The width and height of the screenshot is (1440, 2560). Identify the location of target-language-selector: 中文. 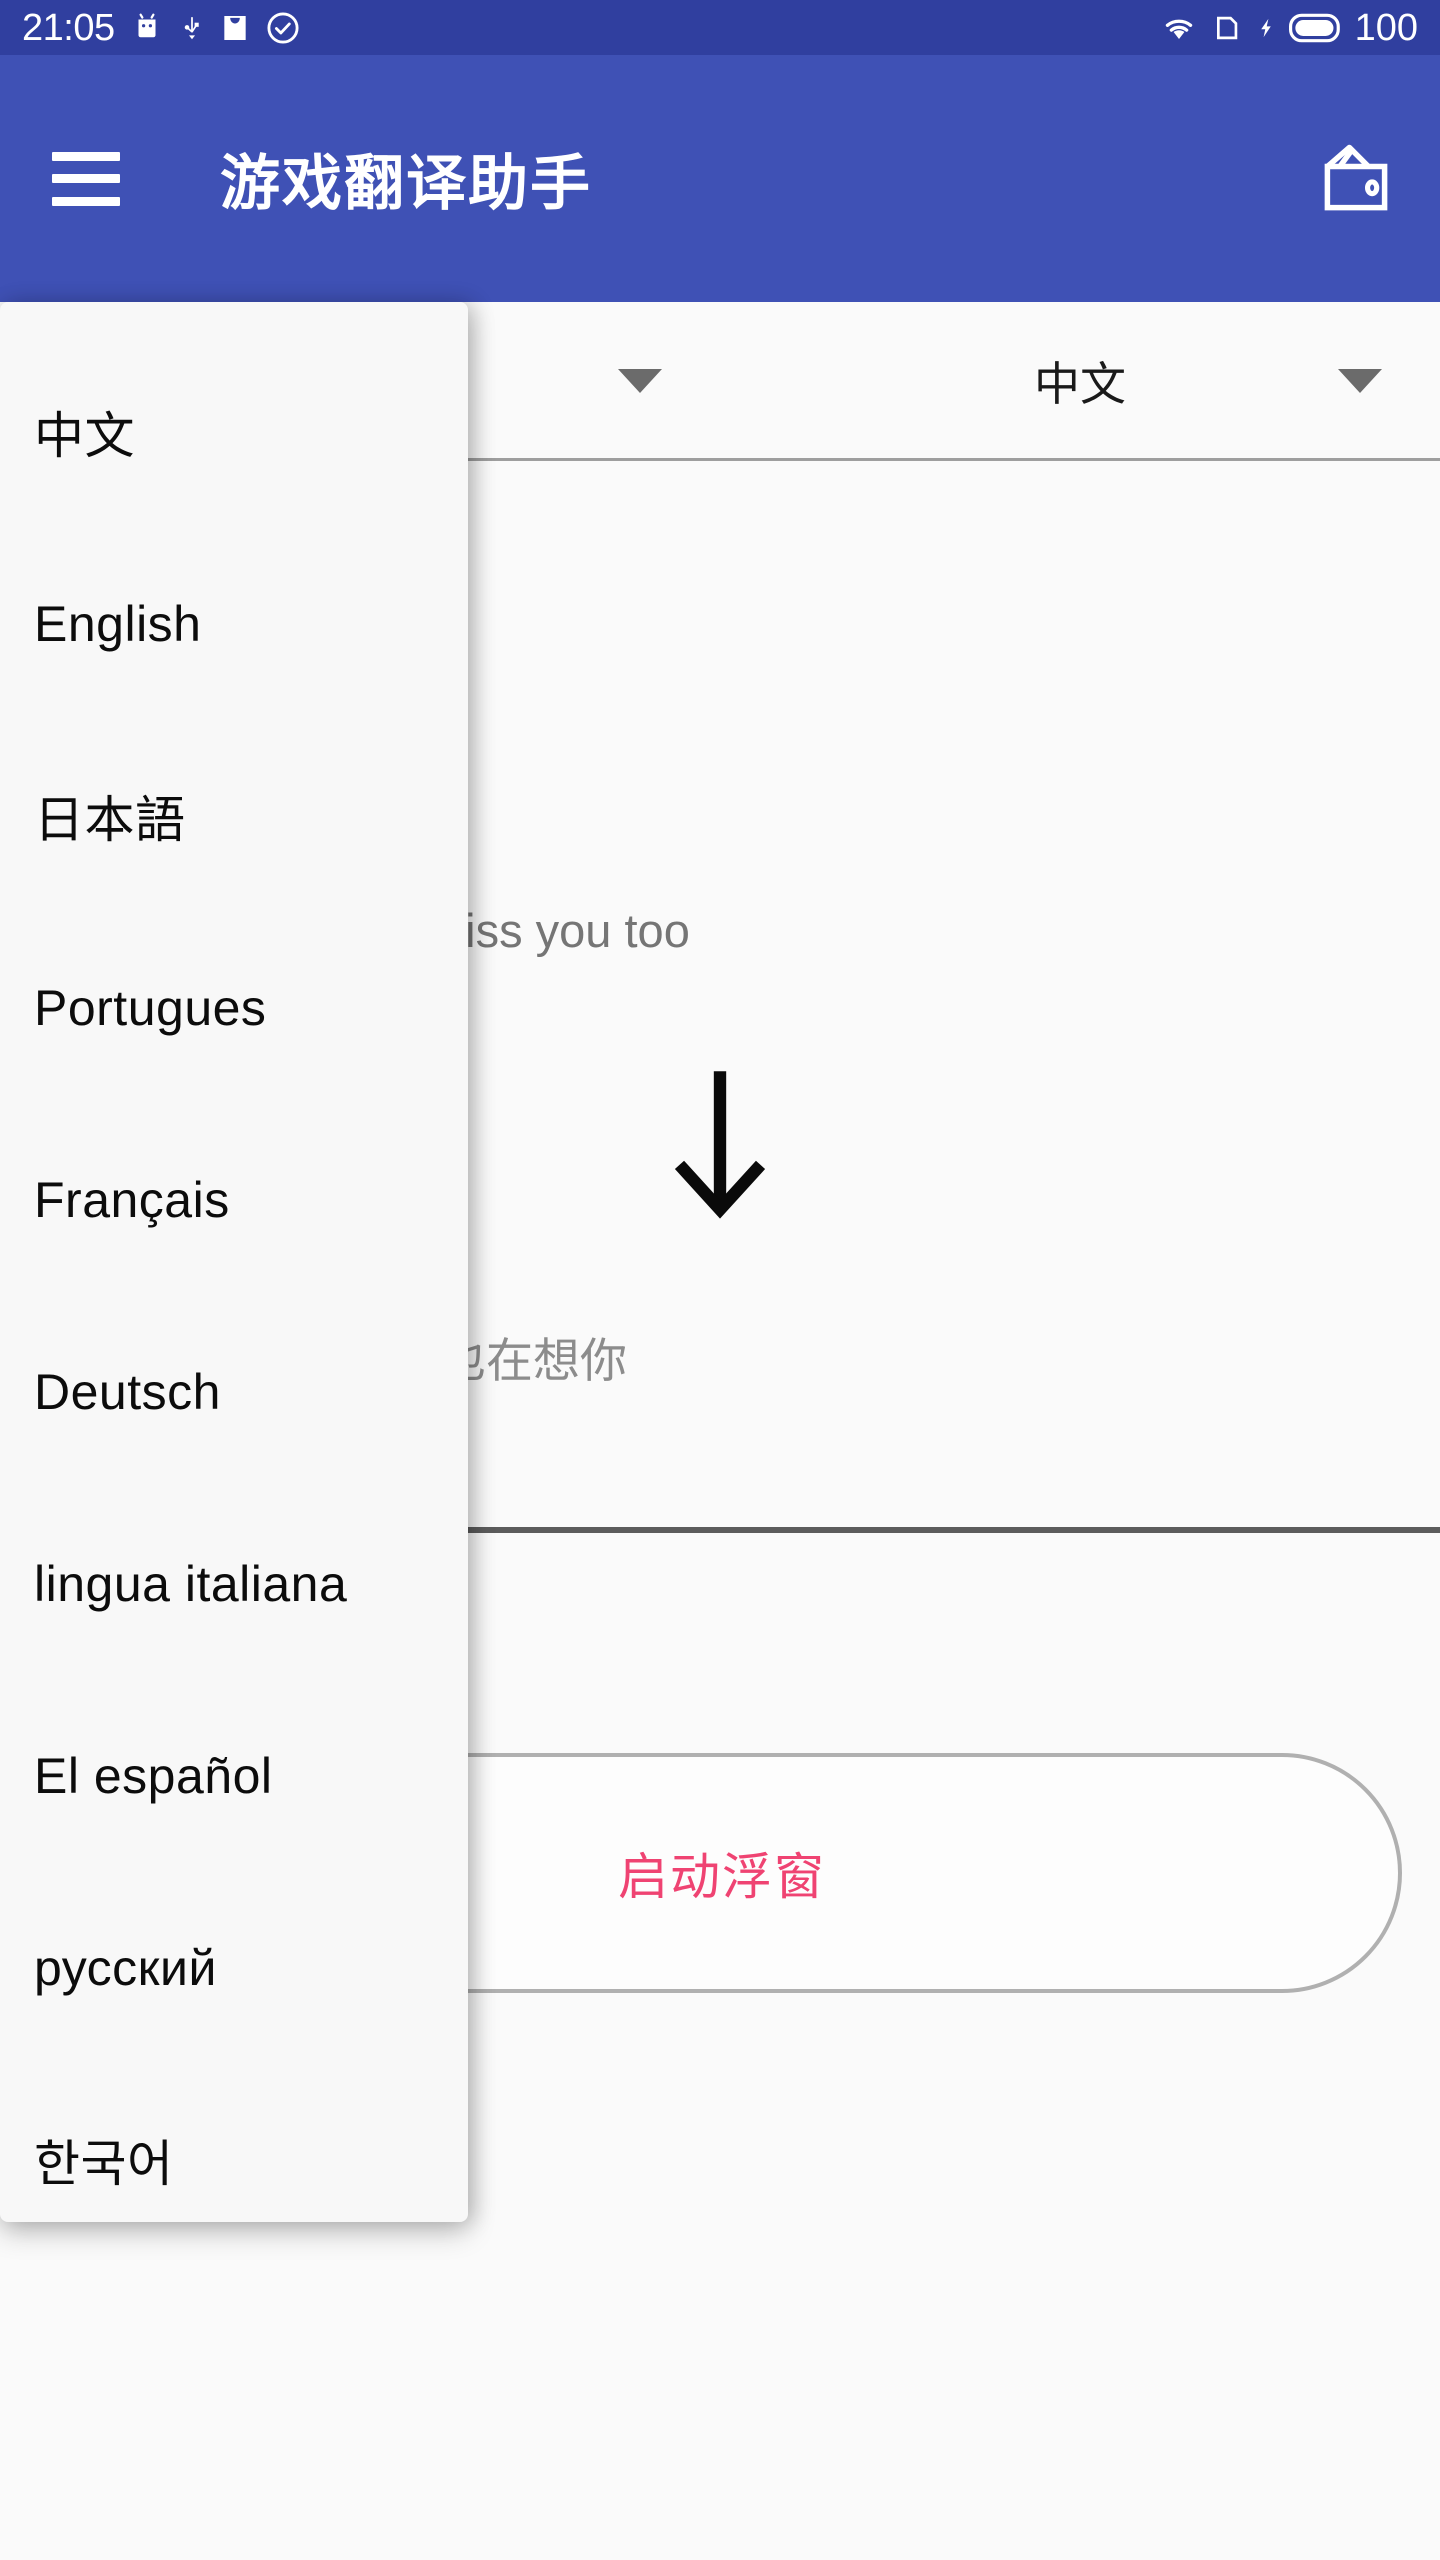
(1080, 381).